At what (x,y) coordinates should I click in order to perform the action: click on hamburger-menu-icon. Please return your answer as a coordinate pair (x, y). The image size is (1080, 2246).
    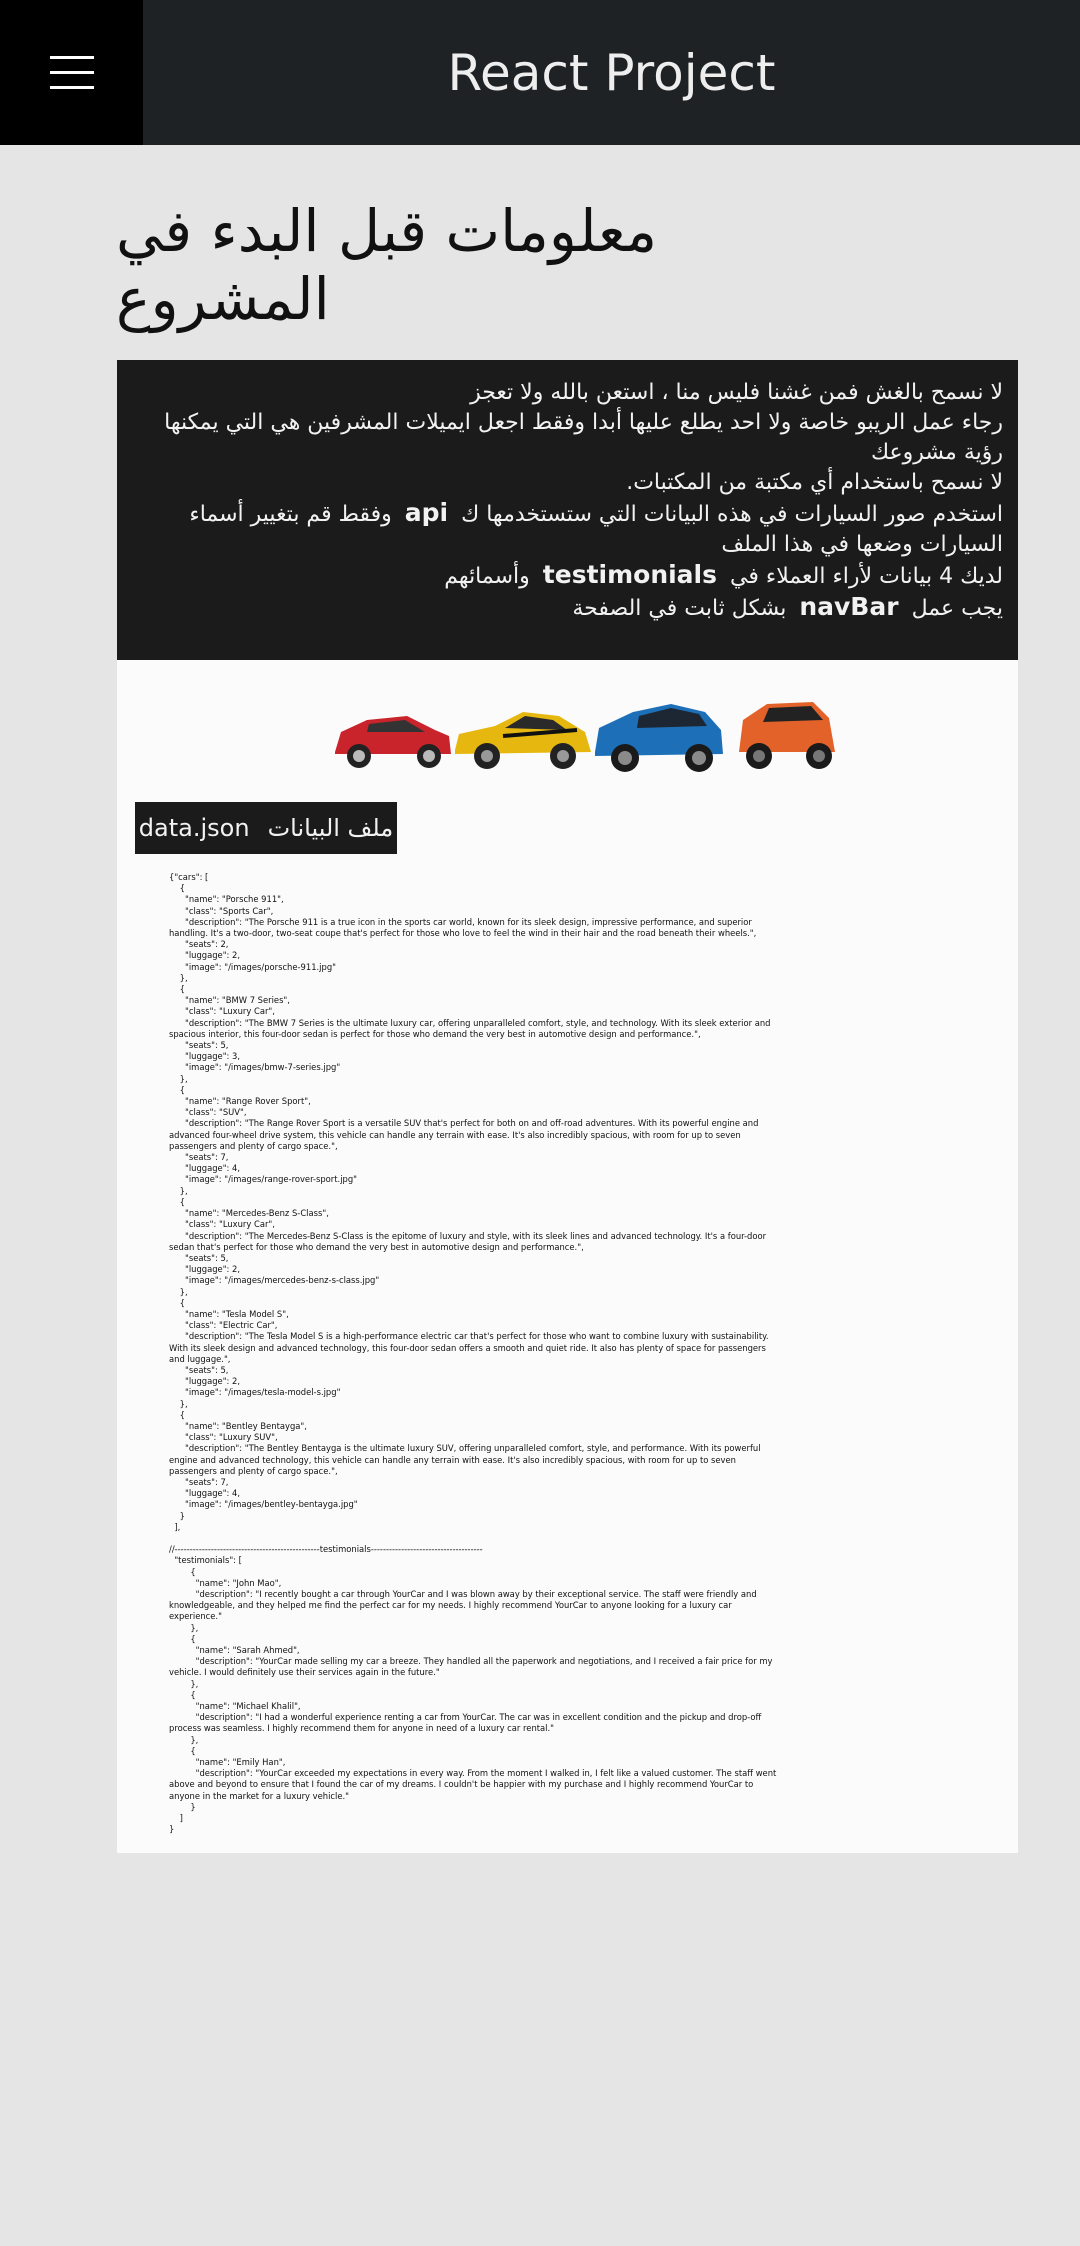
    Looking at the image, I should click on (71, 57).